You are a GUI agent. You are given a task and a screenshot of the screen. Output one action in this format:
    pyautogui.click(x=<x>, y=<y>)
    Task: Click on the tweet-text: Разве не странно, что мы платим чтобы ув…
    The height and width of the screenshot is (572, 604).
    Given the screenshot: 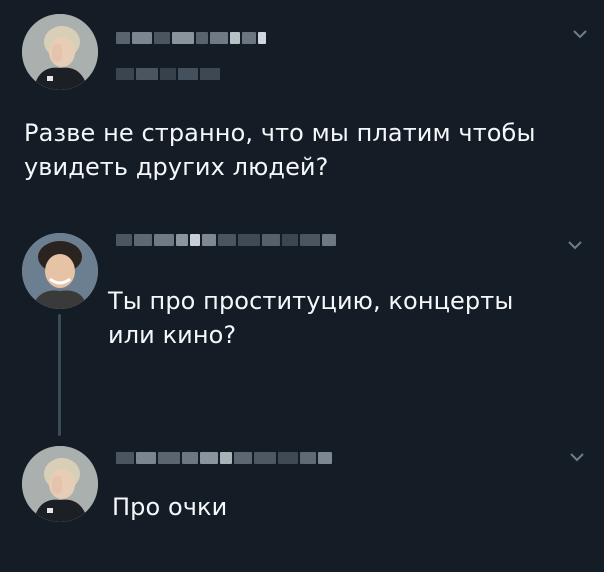 What is the action you would take?
    pyautogui.click(x=304, y=150)
    